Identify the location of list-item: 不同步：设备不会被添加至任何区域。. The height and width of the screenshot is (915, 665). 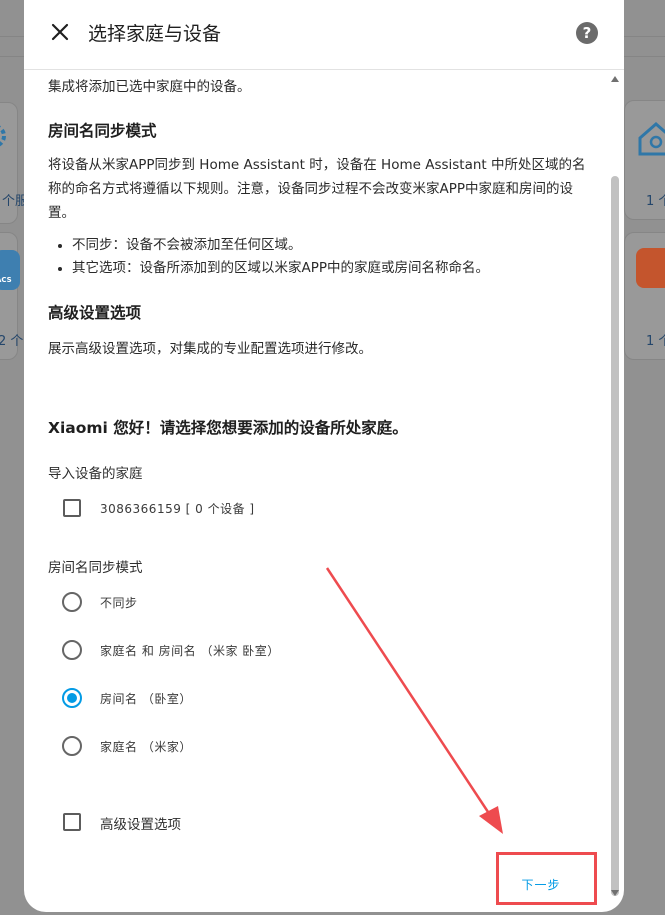
(318, 245).